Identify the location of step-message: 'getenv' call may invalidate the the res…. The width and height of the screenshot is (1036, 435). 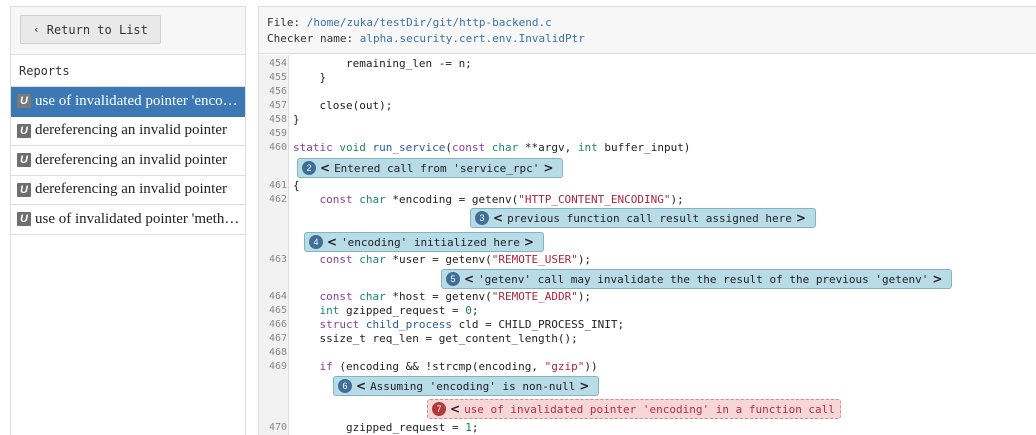
(703, 279).